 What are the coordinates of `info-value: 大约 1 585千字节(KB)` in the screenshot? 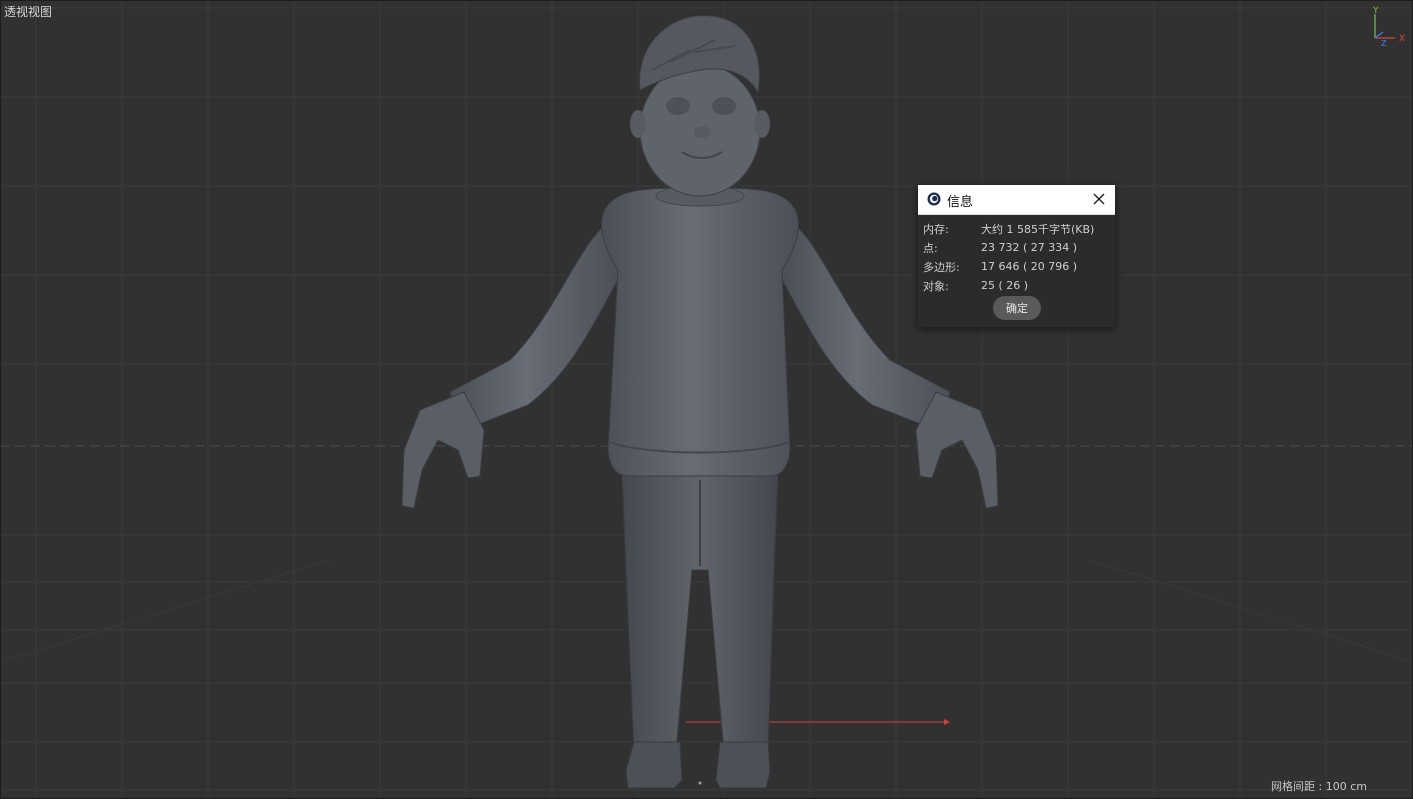 It's located at (1038, 229).